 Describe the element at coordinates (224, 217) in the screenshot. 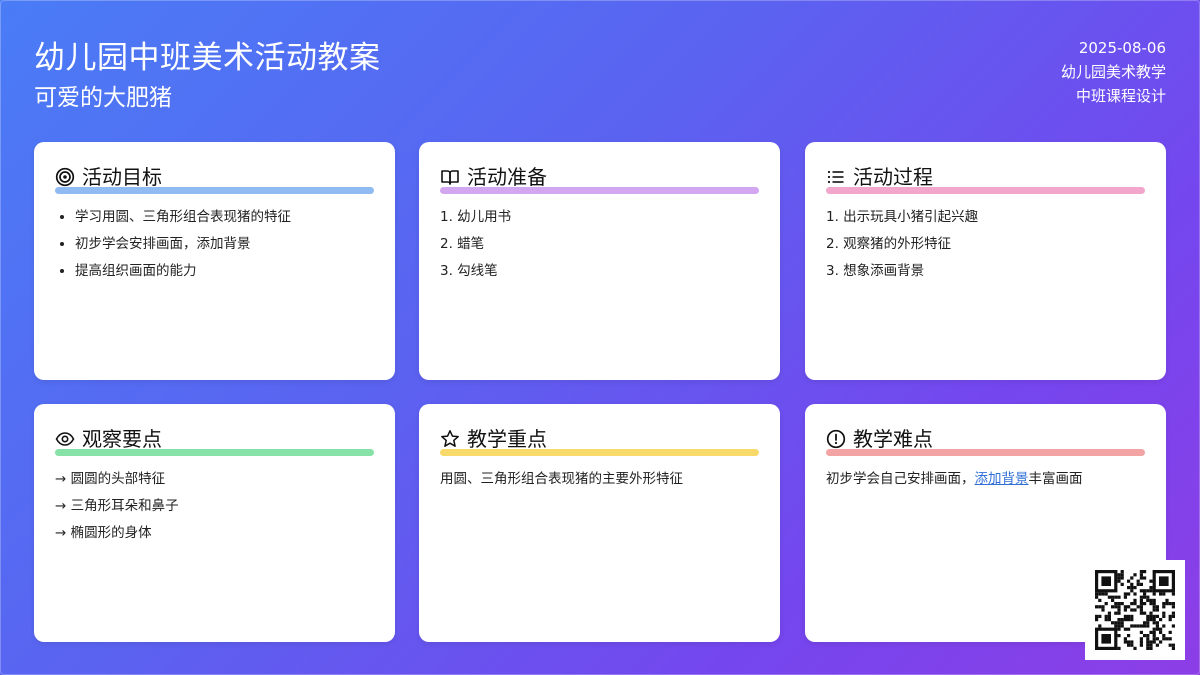

I see `goal-item: 学习用圆、三角形组合表现猪的特征` at that location.